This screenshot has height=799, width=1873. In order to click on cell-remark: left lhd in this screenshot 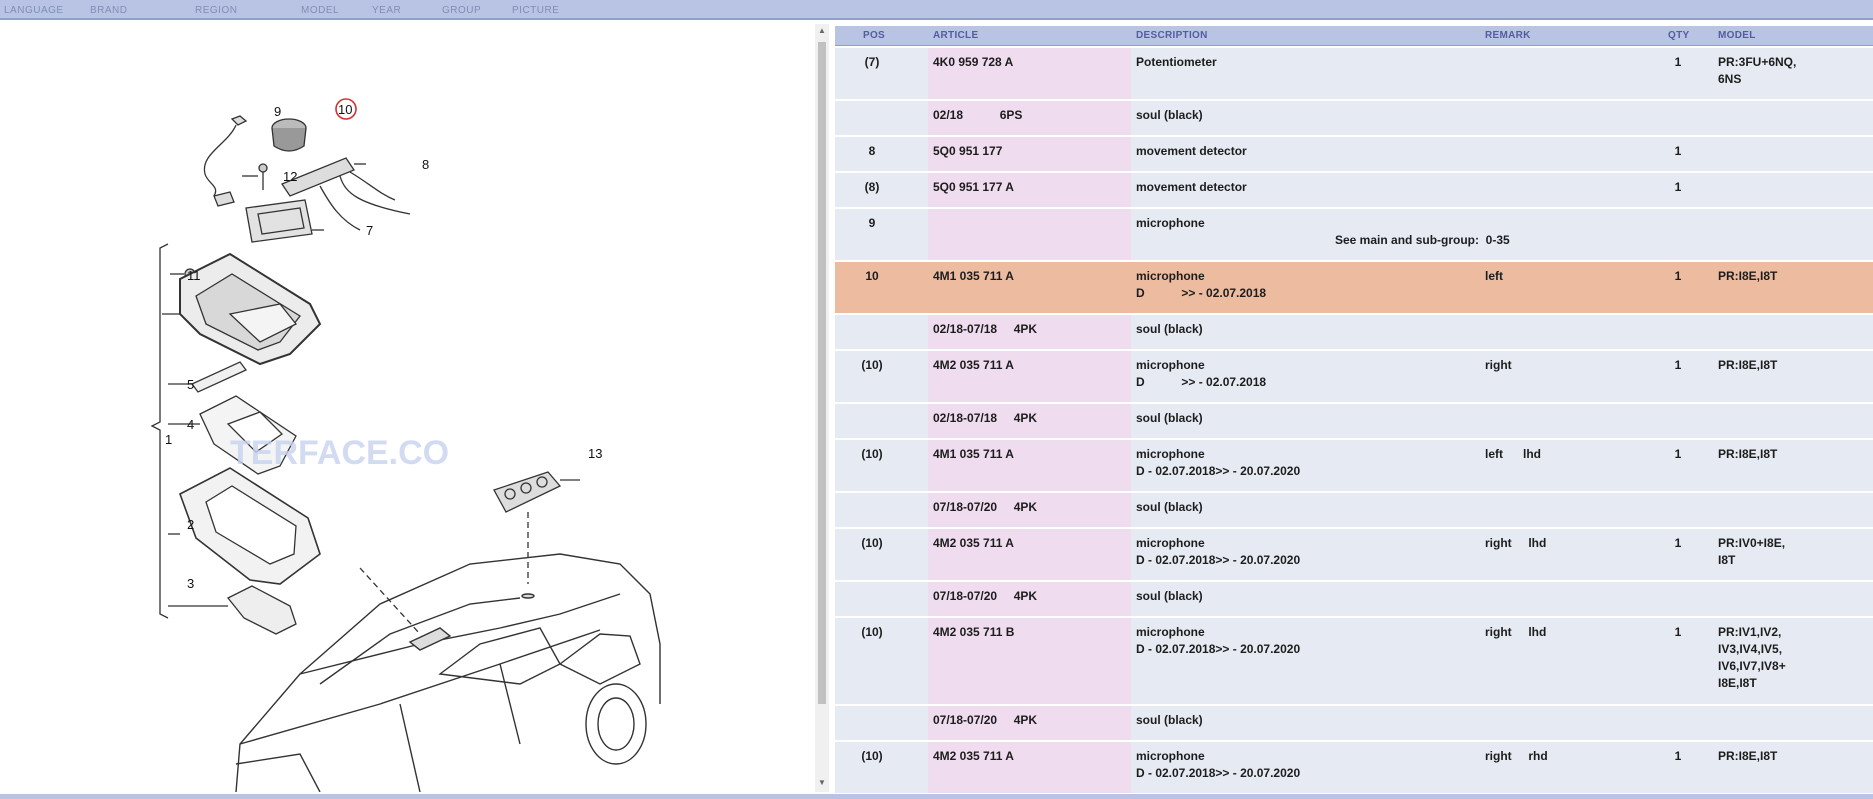, I will do `click(1513, 454)`.